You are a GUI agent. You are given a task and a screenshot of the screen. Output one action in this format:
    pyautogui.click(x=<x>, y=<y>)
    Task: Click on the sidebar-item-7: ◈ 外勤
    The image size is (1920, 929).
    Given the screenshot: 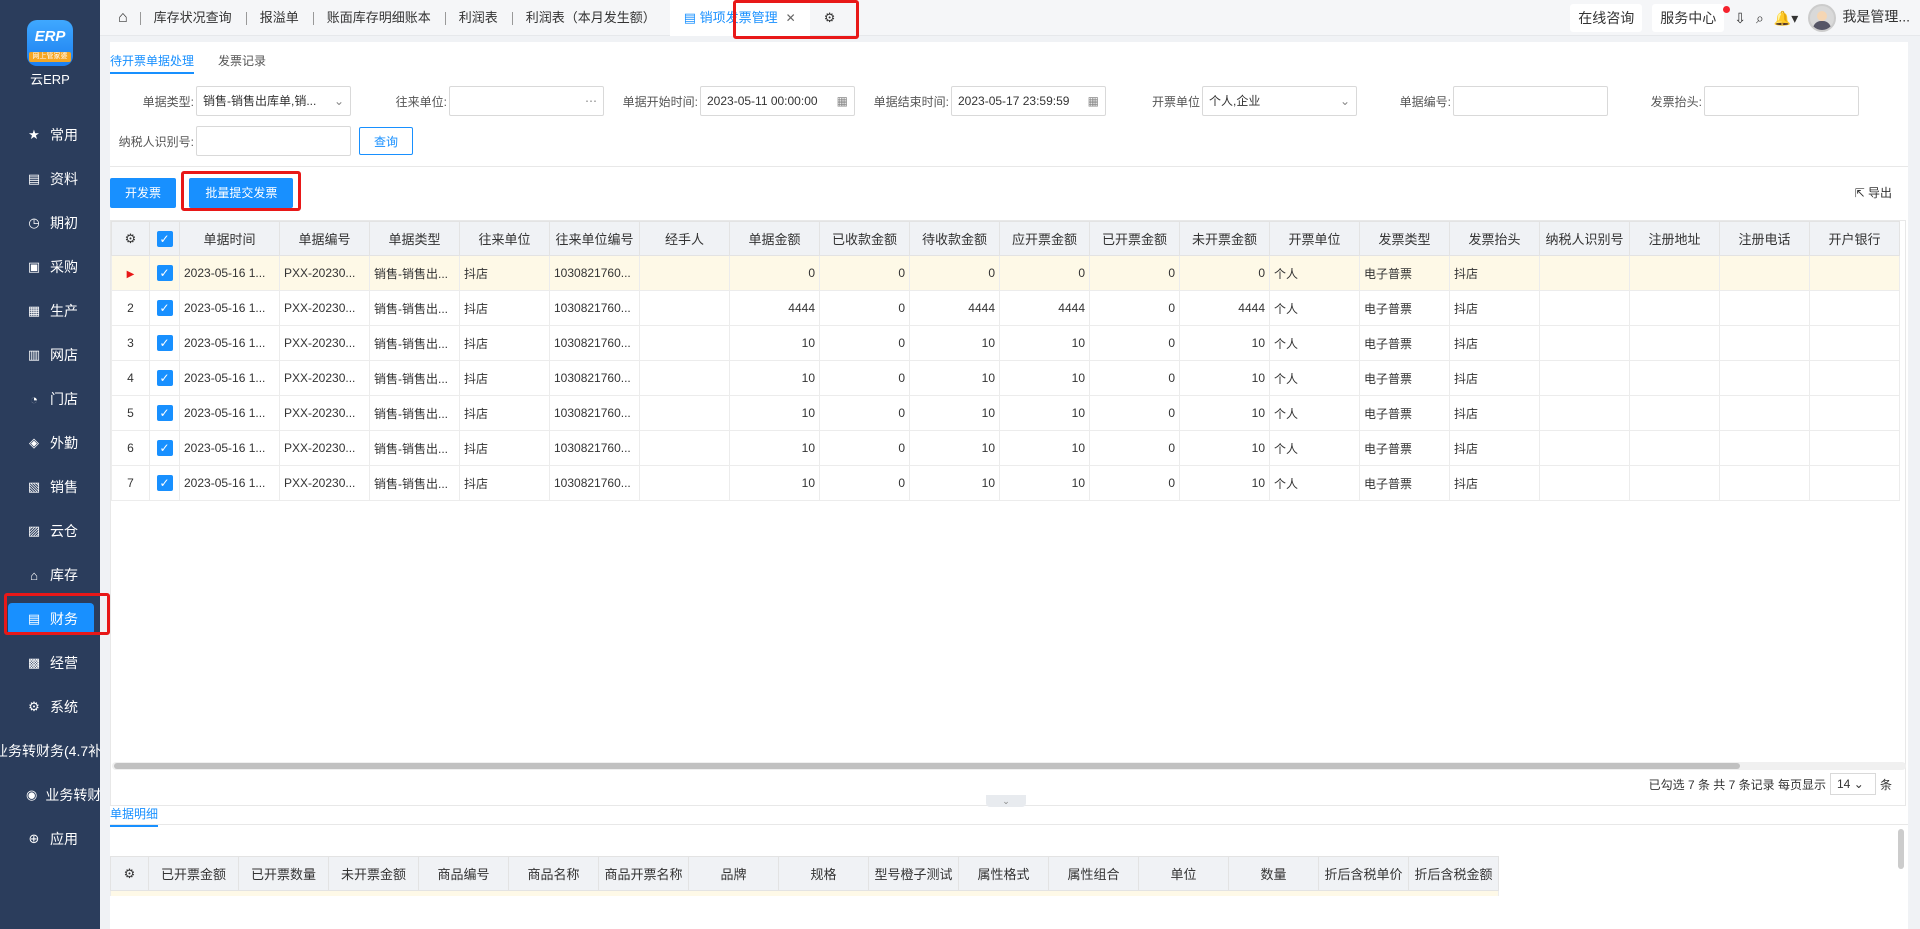 What is the action you would take?
    pyautogui.click(x=50, y=443)
    